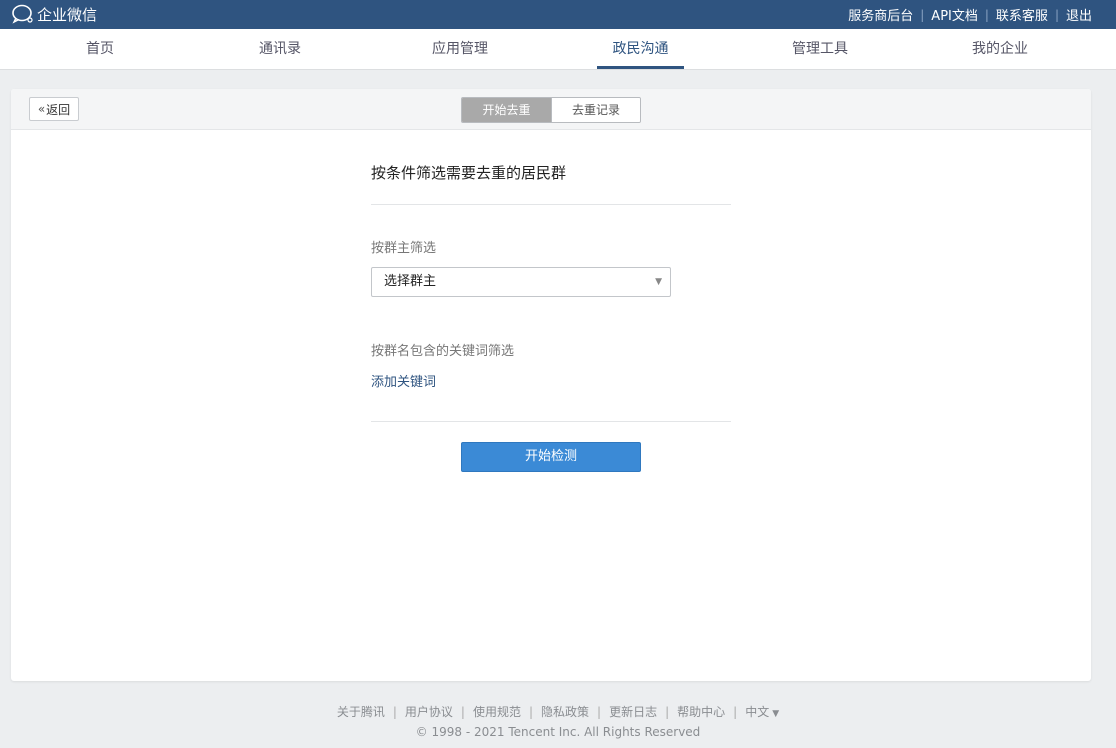  I want to click on footer-privacy-link: 隐私政策, so click(565, 712).